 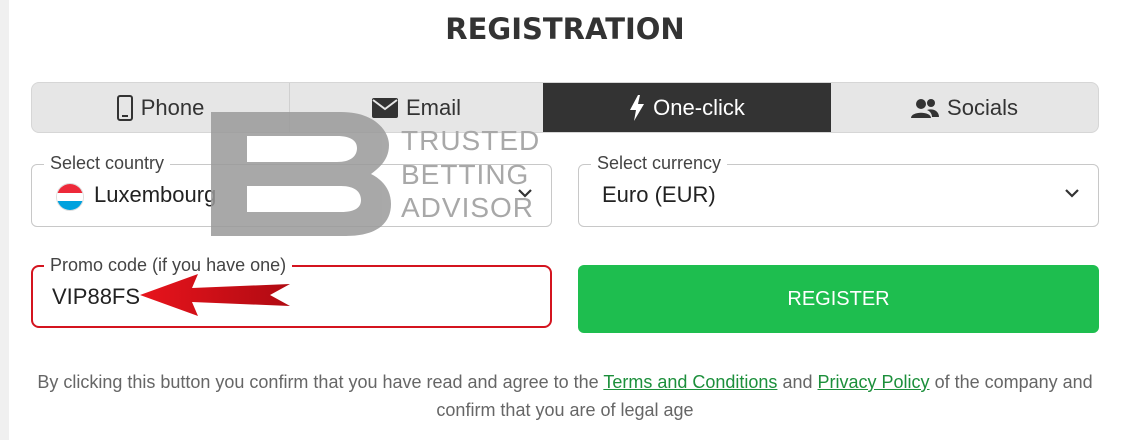 I want to click on tab-socials-label: Socials, so click(x=982, y=107).